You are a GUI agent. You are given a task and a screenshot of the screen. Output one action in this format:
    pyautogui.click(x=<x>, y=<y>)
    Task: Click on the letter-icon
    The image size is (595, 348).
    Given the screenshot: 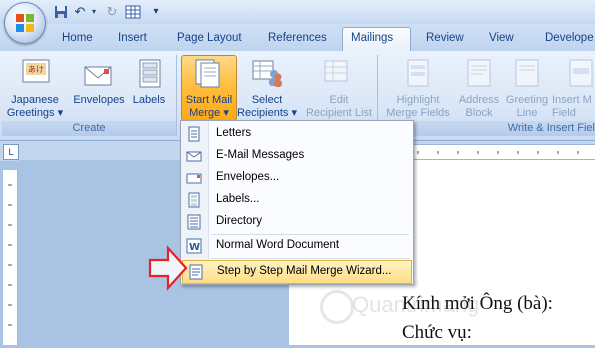 What is the action you would take?
    pyautogui.click(x=194, y=134)
    